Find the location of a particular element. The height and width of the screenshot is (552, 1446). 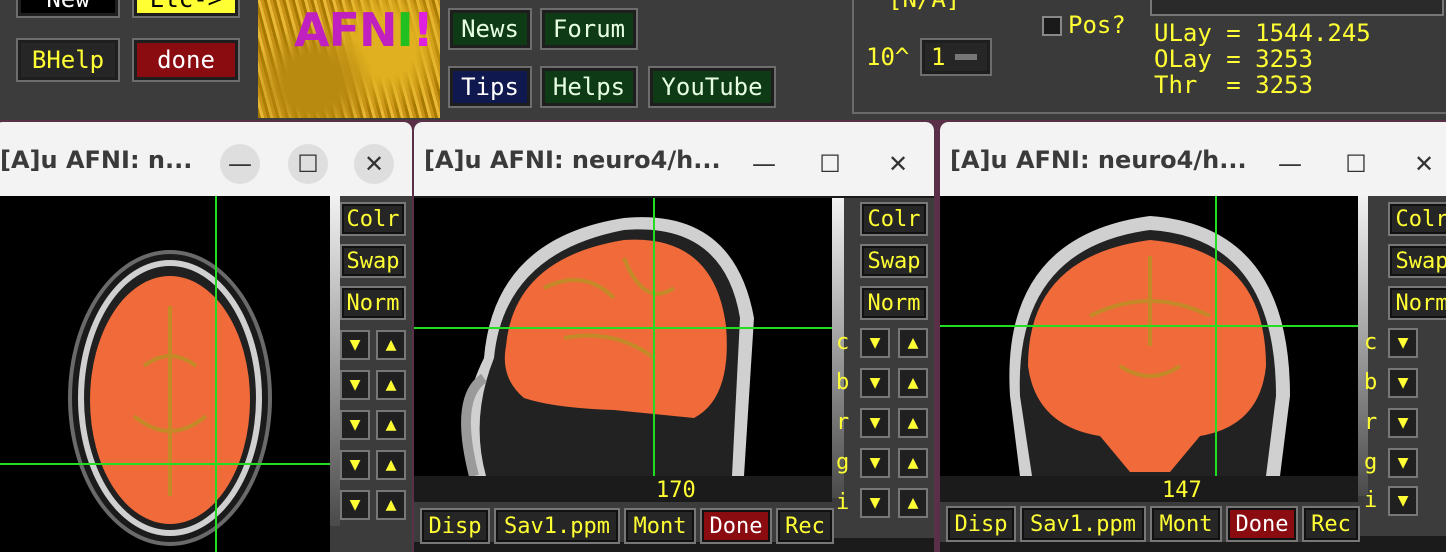

afni-logo-text: AFNI! is located at coordinates (364, 30).